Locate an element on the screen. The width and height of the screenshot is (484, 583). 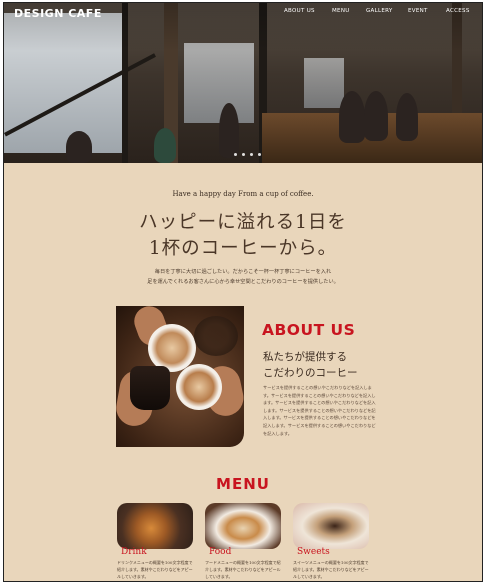
nav-item-access: ACCESS is located at coordinates (460, 11).